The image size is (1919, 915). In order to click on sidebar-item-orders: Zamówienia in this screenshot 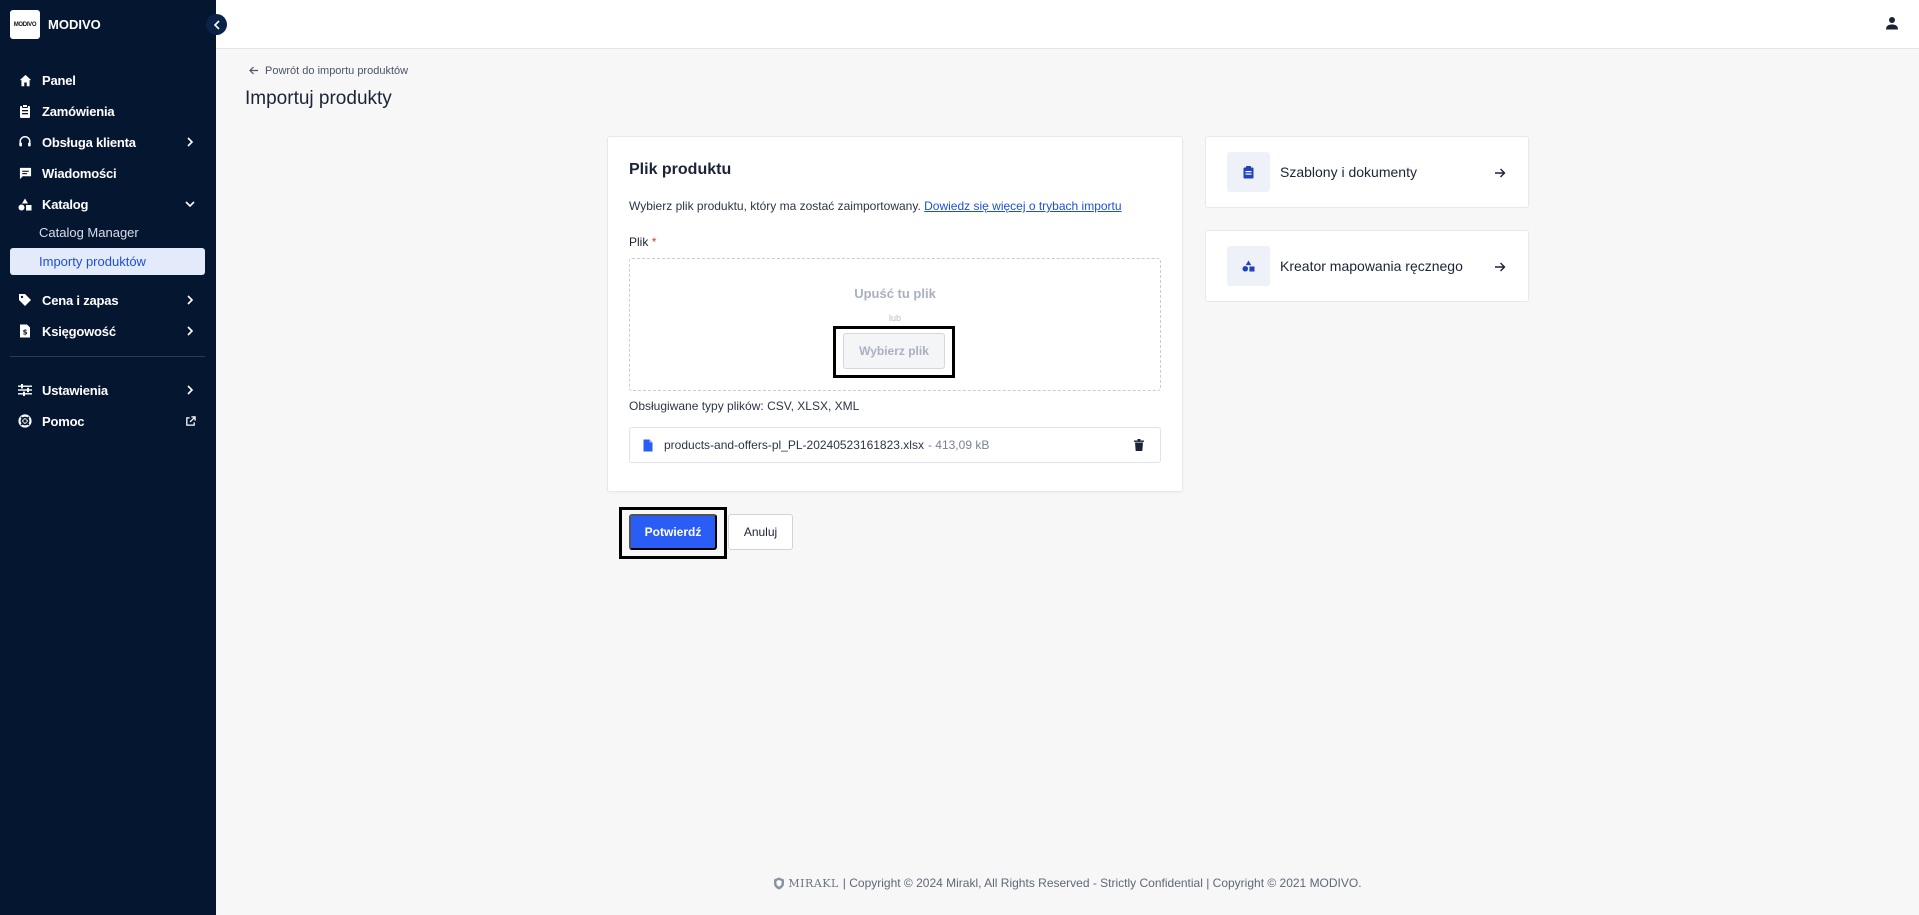, I will do `click(107, 111)`.